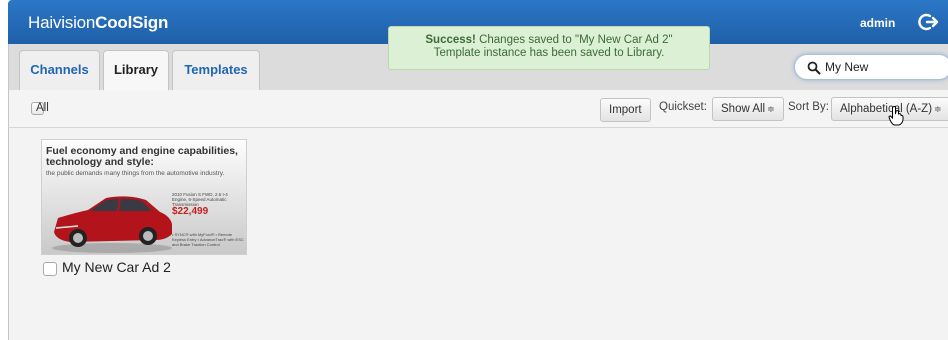 The image size is (948, 340). I want to click on search-input, so click(885, 67).